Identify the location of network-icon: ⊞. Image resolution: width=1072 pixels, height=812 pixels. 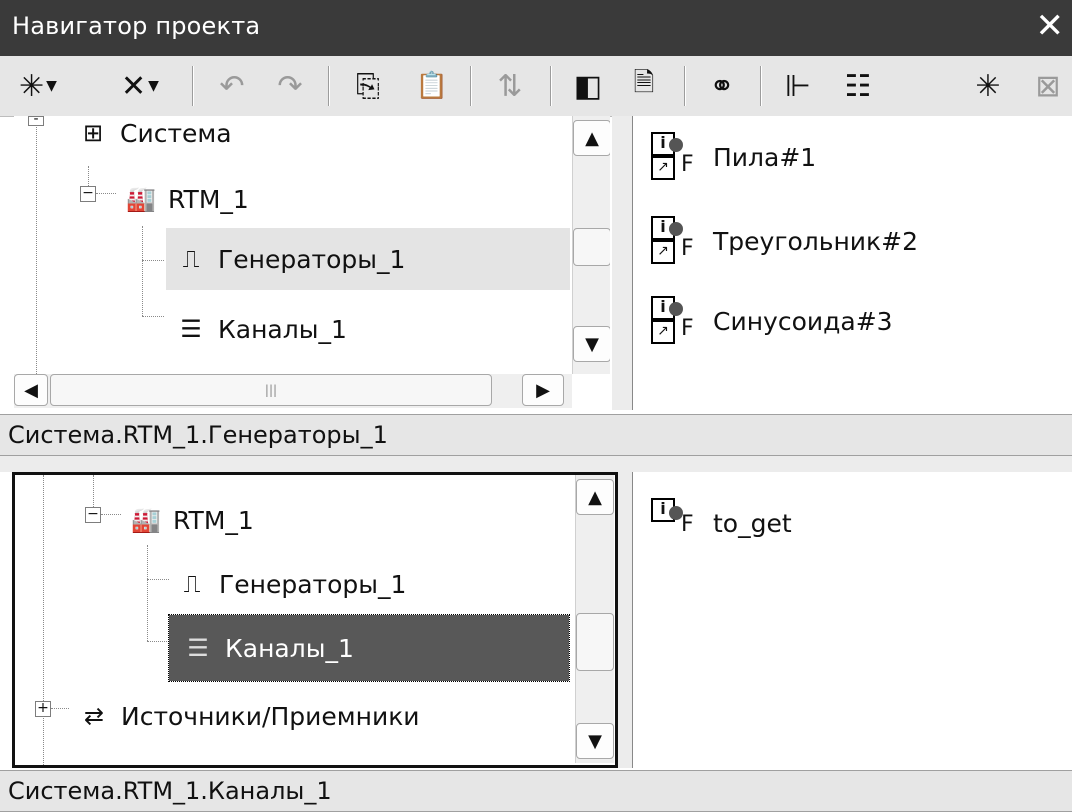
(93, 133).